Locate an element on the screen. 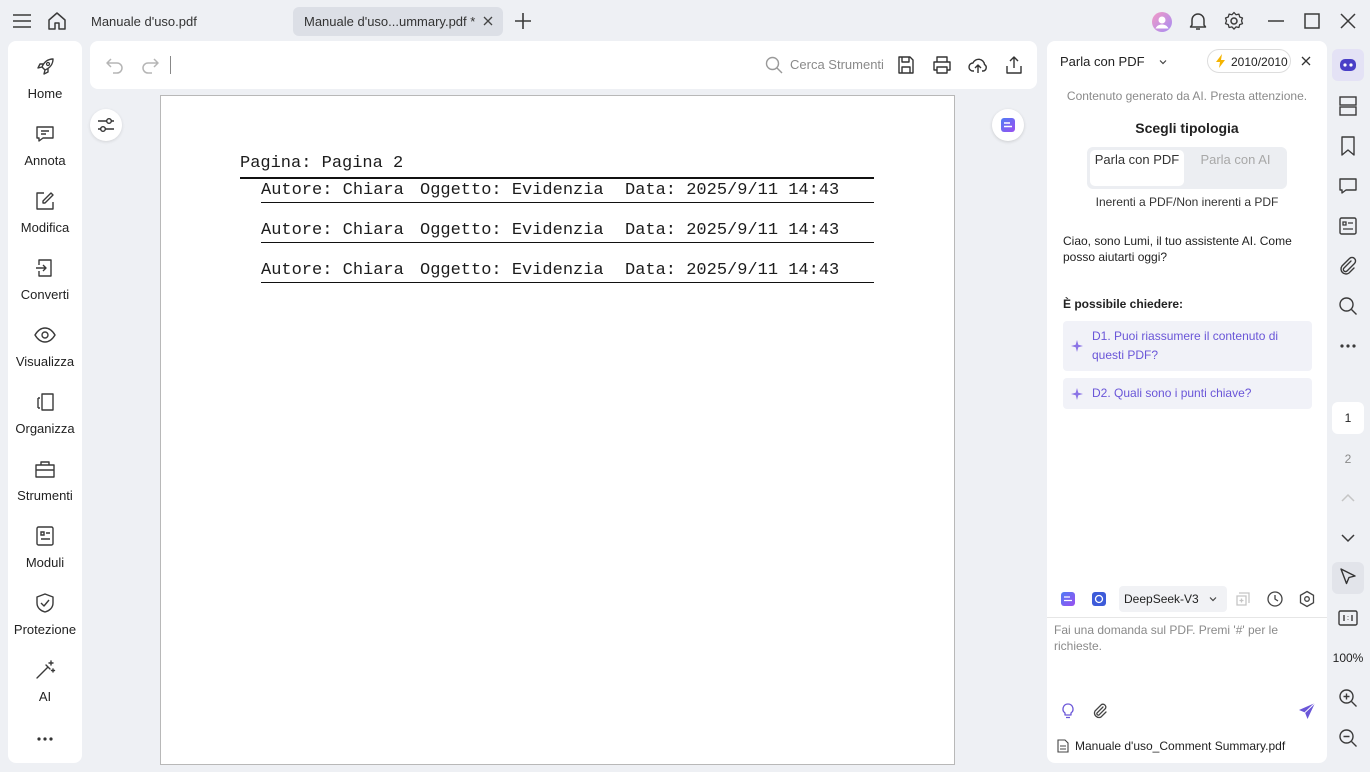  toolbox-icon is located at coordinates (45, 469).